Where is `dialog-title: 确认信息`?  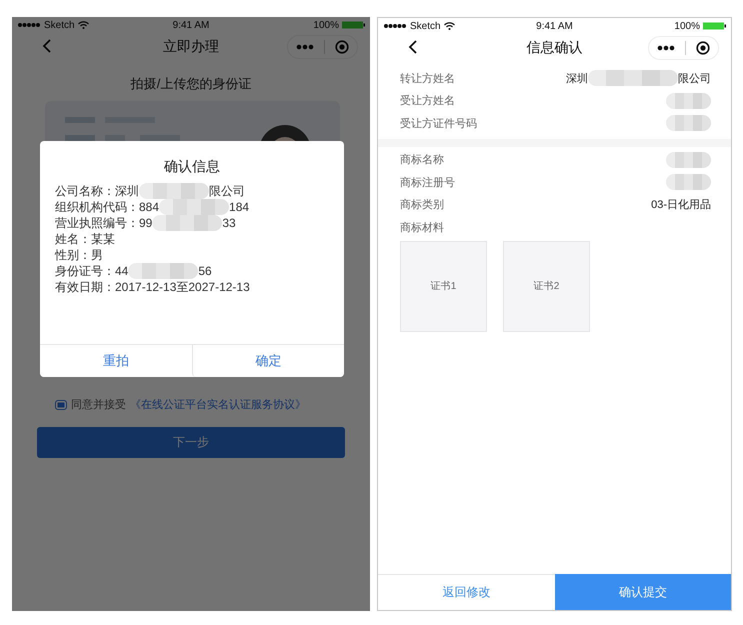 dialog-title: 确认信息 is located at coordinates (192, 166).